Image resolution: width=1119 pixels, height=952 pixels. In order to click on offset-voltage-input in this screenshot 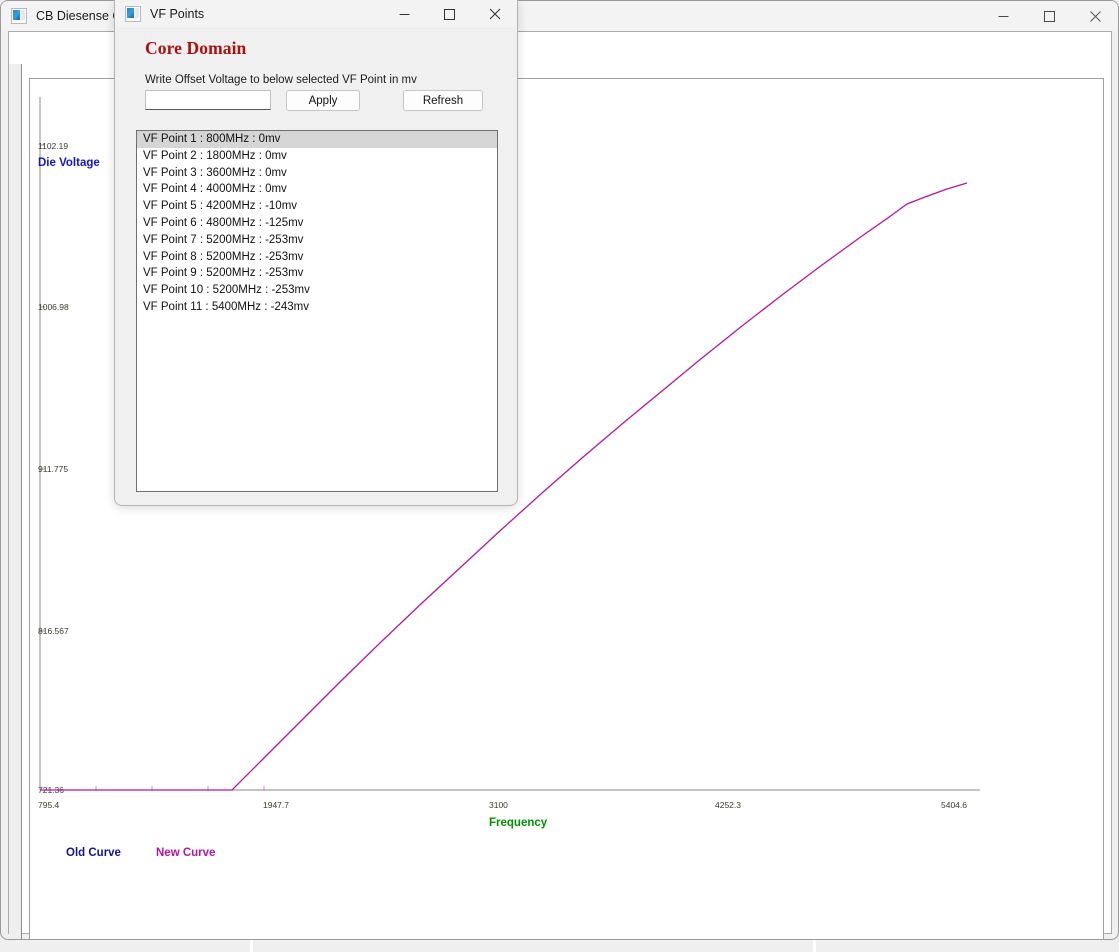, I will do `click(208, 100)`.